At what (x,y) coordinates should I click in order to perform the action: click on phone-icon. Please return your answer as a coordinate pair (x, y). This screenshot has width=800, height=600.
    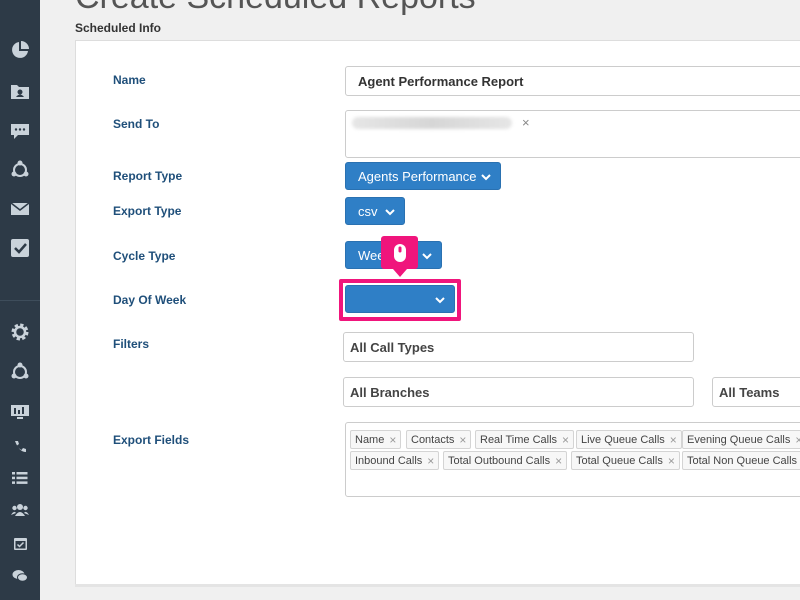
    Looking at the image, I should click on (20, 447).